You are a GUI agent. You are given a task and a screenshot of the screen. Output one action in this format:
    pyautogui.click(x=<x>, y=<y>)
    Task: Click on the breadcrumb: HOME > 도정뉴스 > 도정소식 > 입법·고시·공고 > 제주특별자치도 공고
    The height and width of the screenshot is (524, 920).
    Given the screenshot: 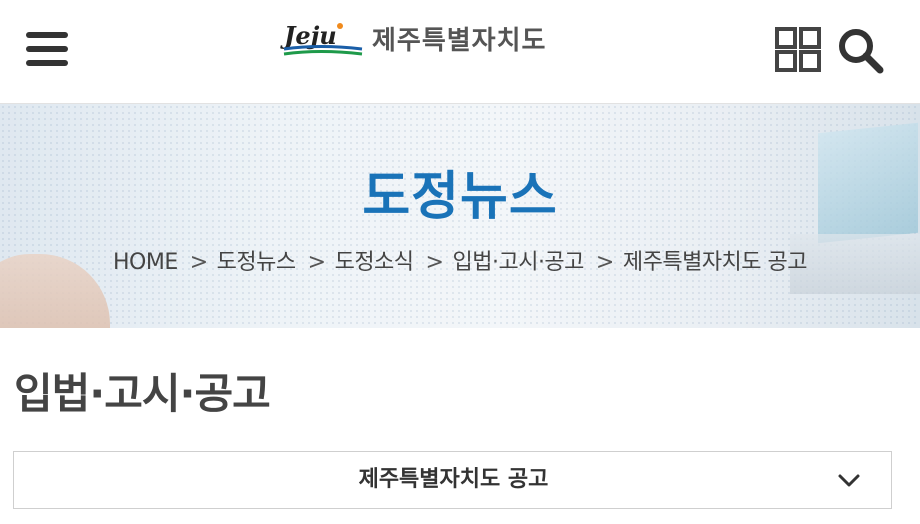 What is the action you would take?
    pyautogui.click(x=460, y=260)
    